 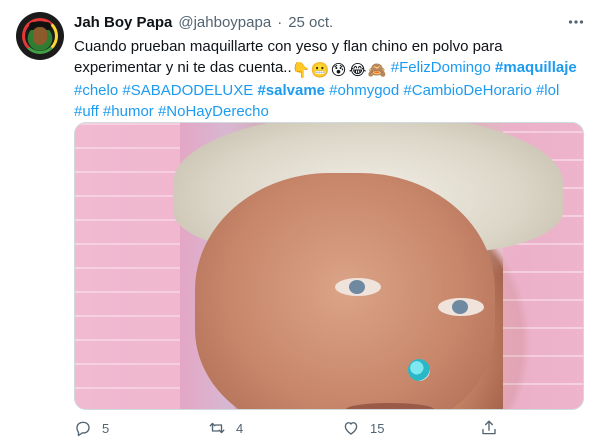 I want to click on hashtag-link: #CambioDeHorario, so click(x=467, y=90).